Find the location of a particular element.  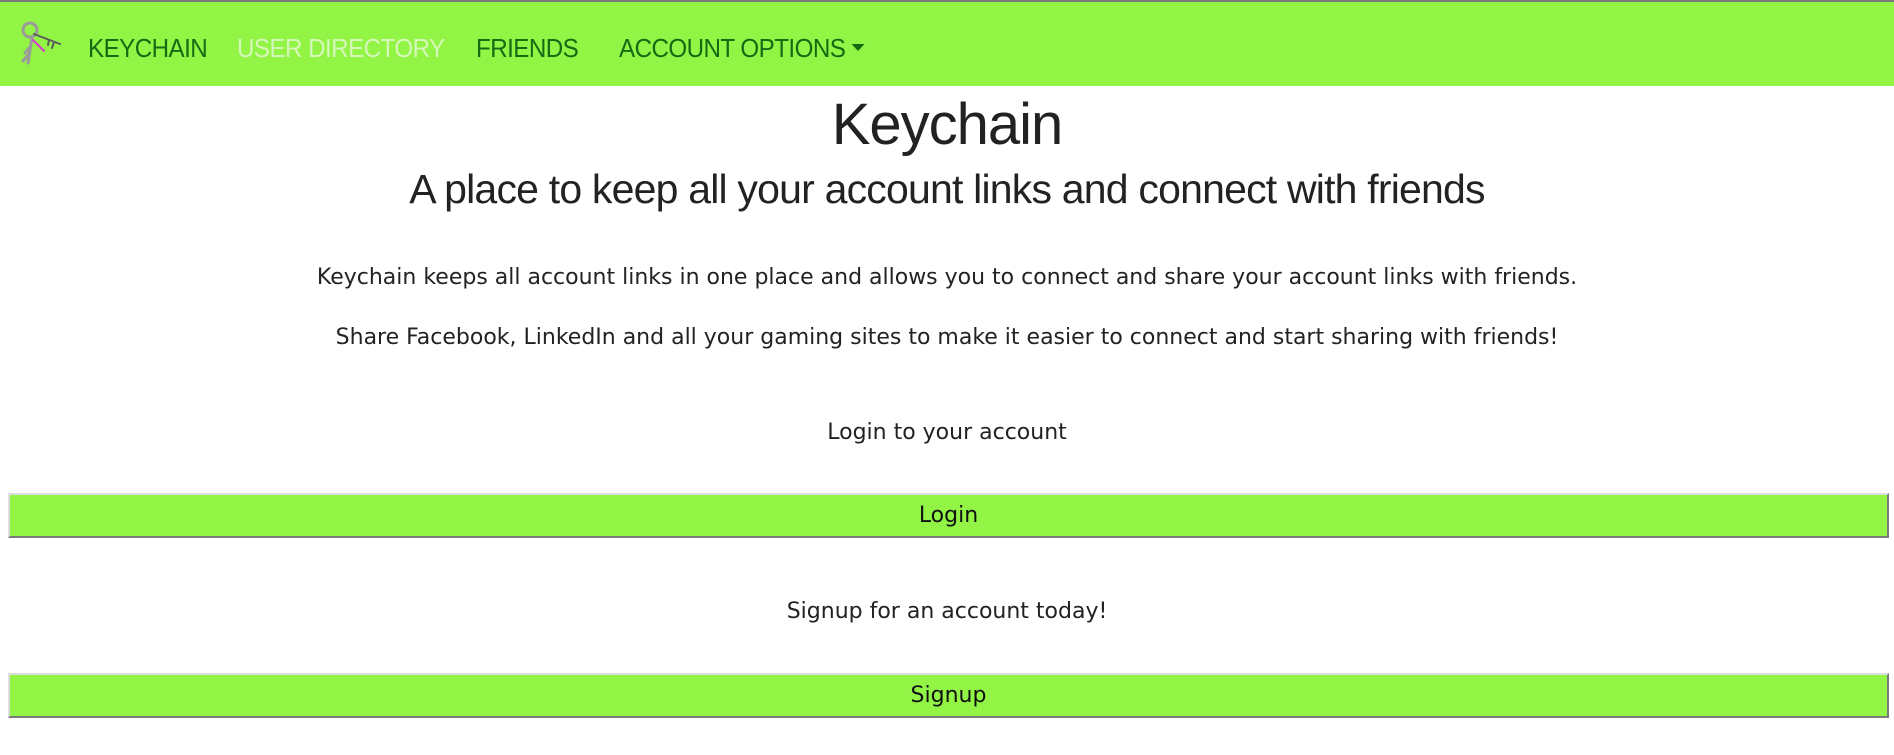

login-button: Login is located at coordinates (948, 515).